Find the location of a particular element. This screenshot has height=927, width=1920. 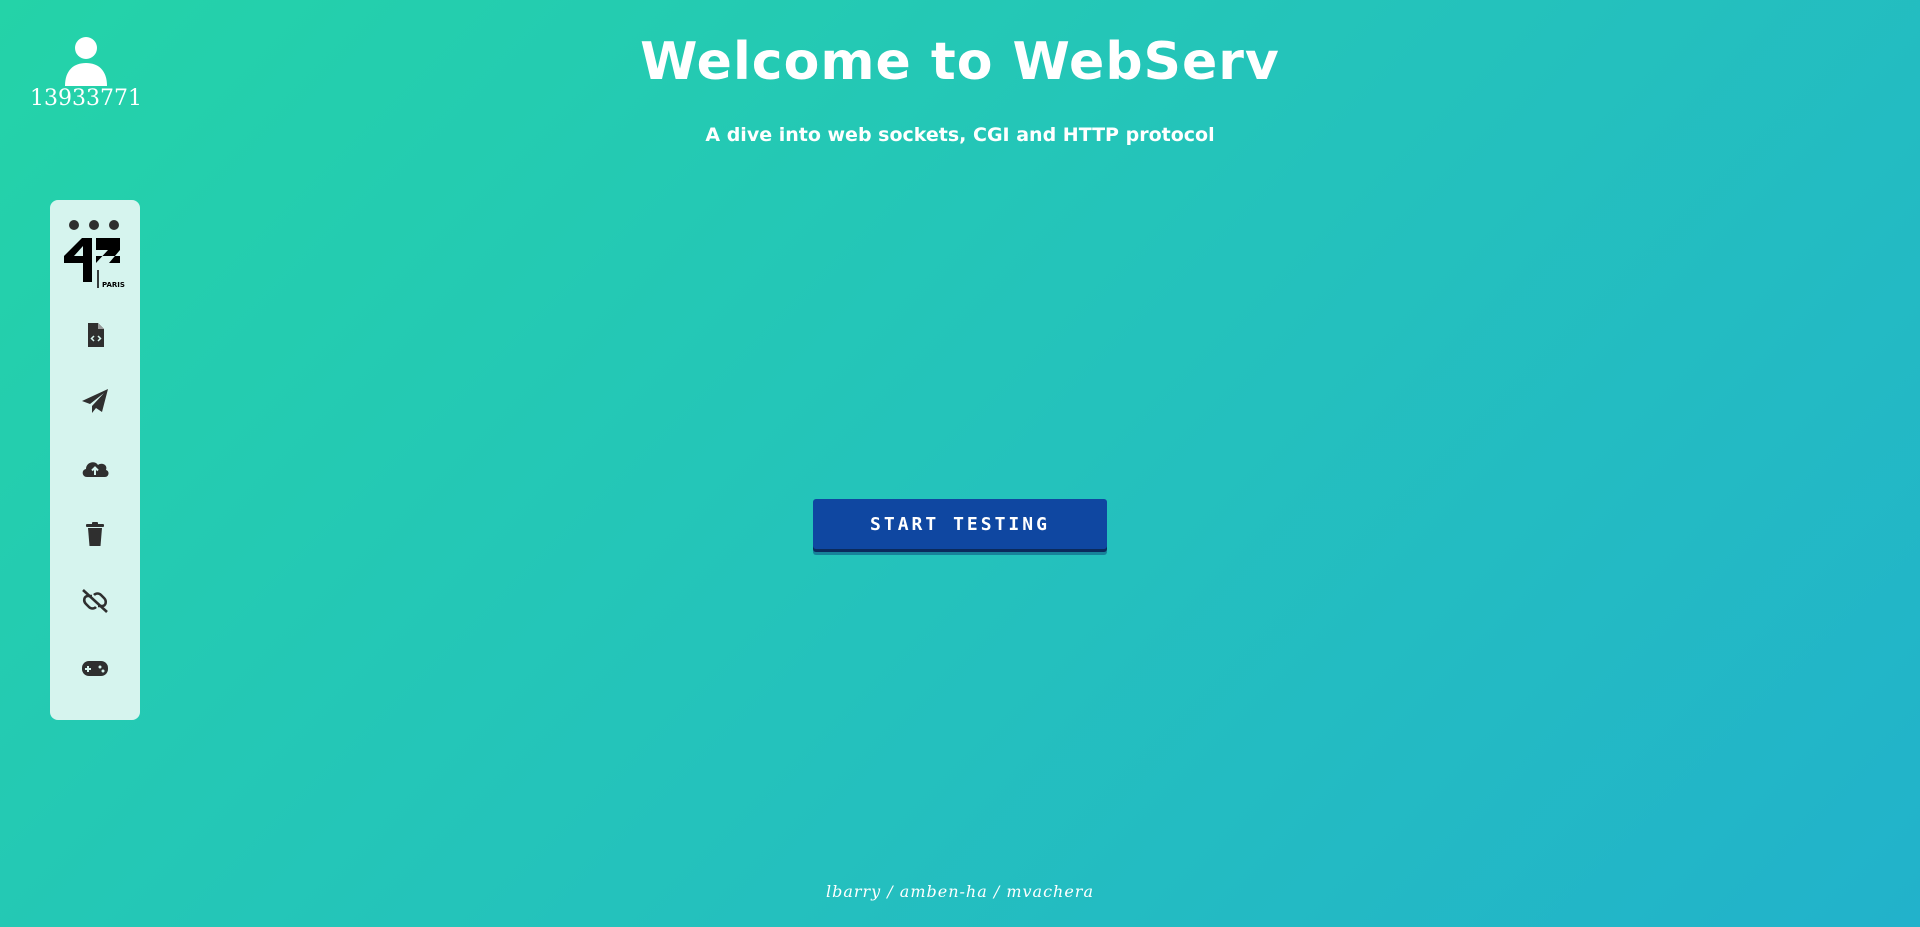

gamepad-icon is located at coordinates (95, 668).